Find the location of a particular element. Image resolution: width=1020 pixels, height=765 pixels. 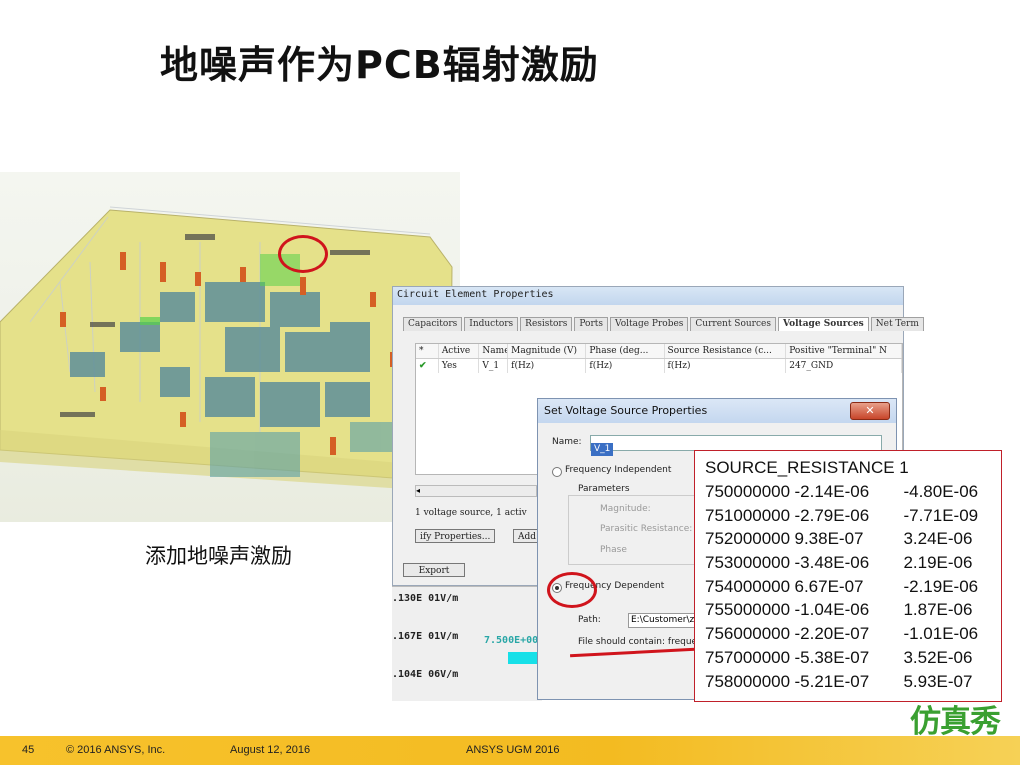

parameters-label: Parameters is located at coordinates (604, 489).